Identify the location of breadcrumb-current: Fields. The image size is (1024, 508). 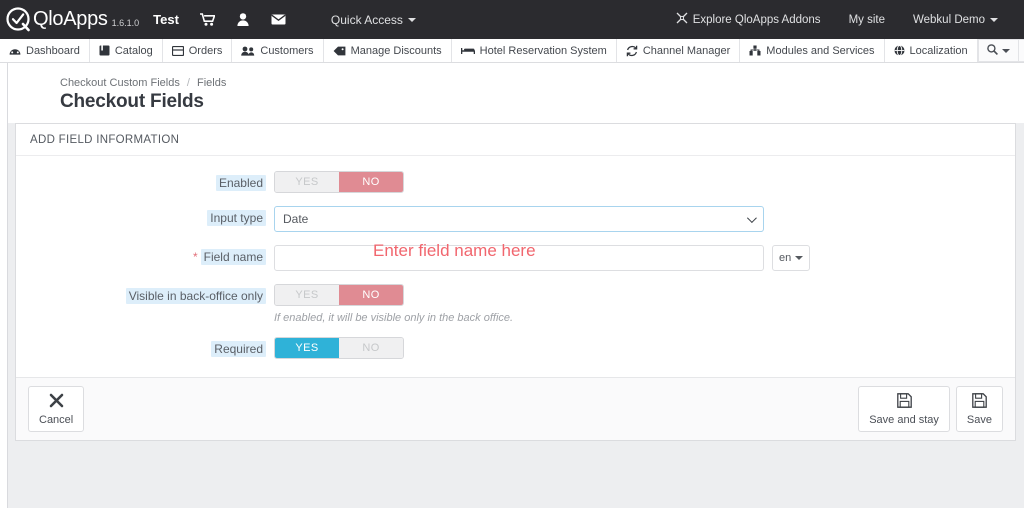
(212, 83).